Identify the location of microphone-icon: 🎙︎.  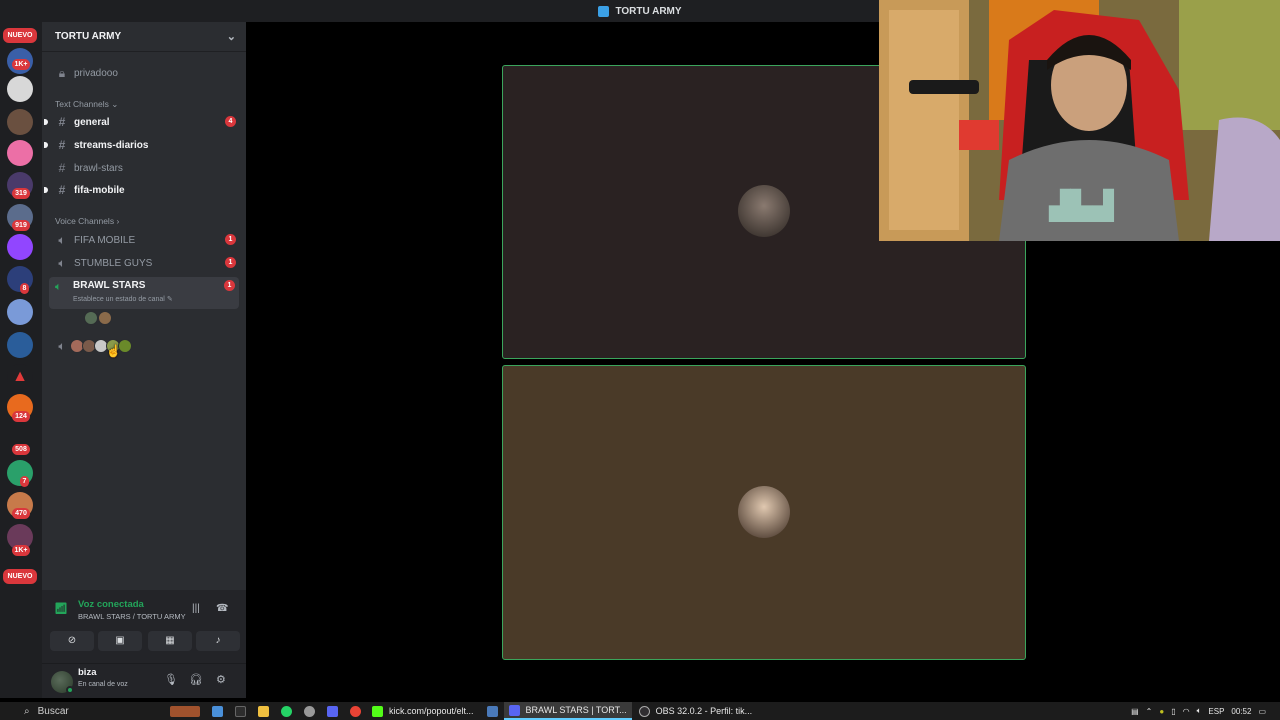
(171, 679).